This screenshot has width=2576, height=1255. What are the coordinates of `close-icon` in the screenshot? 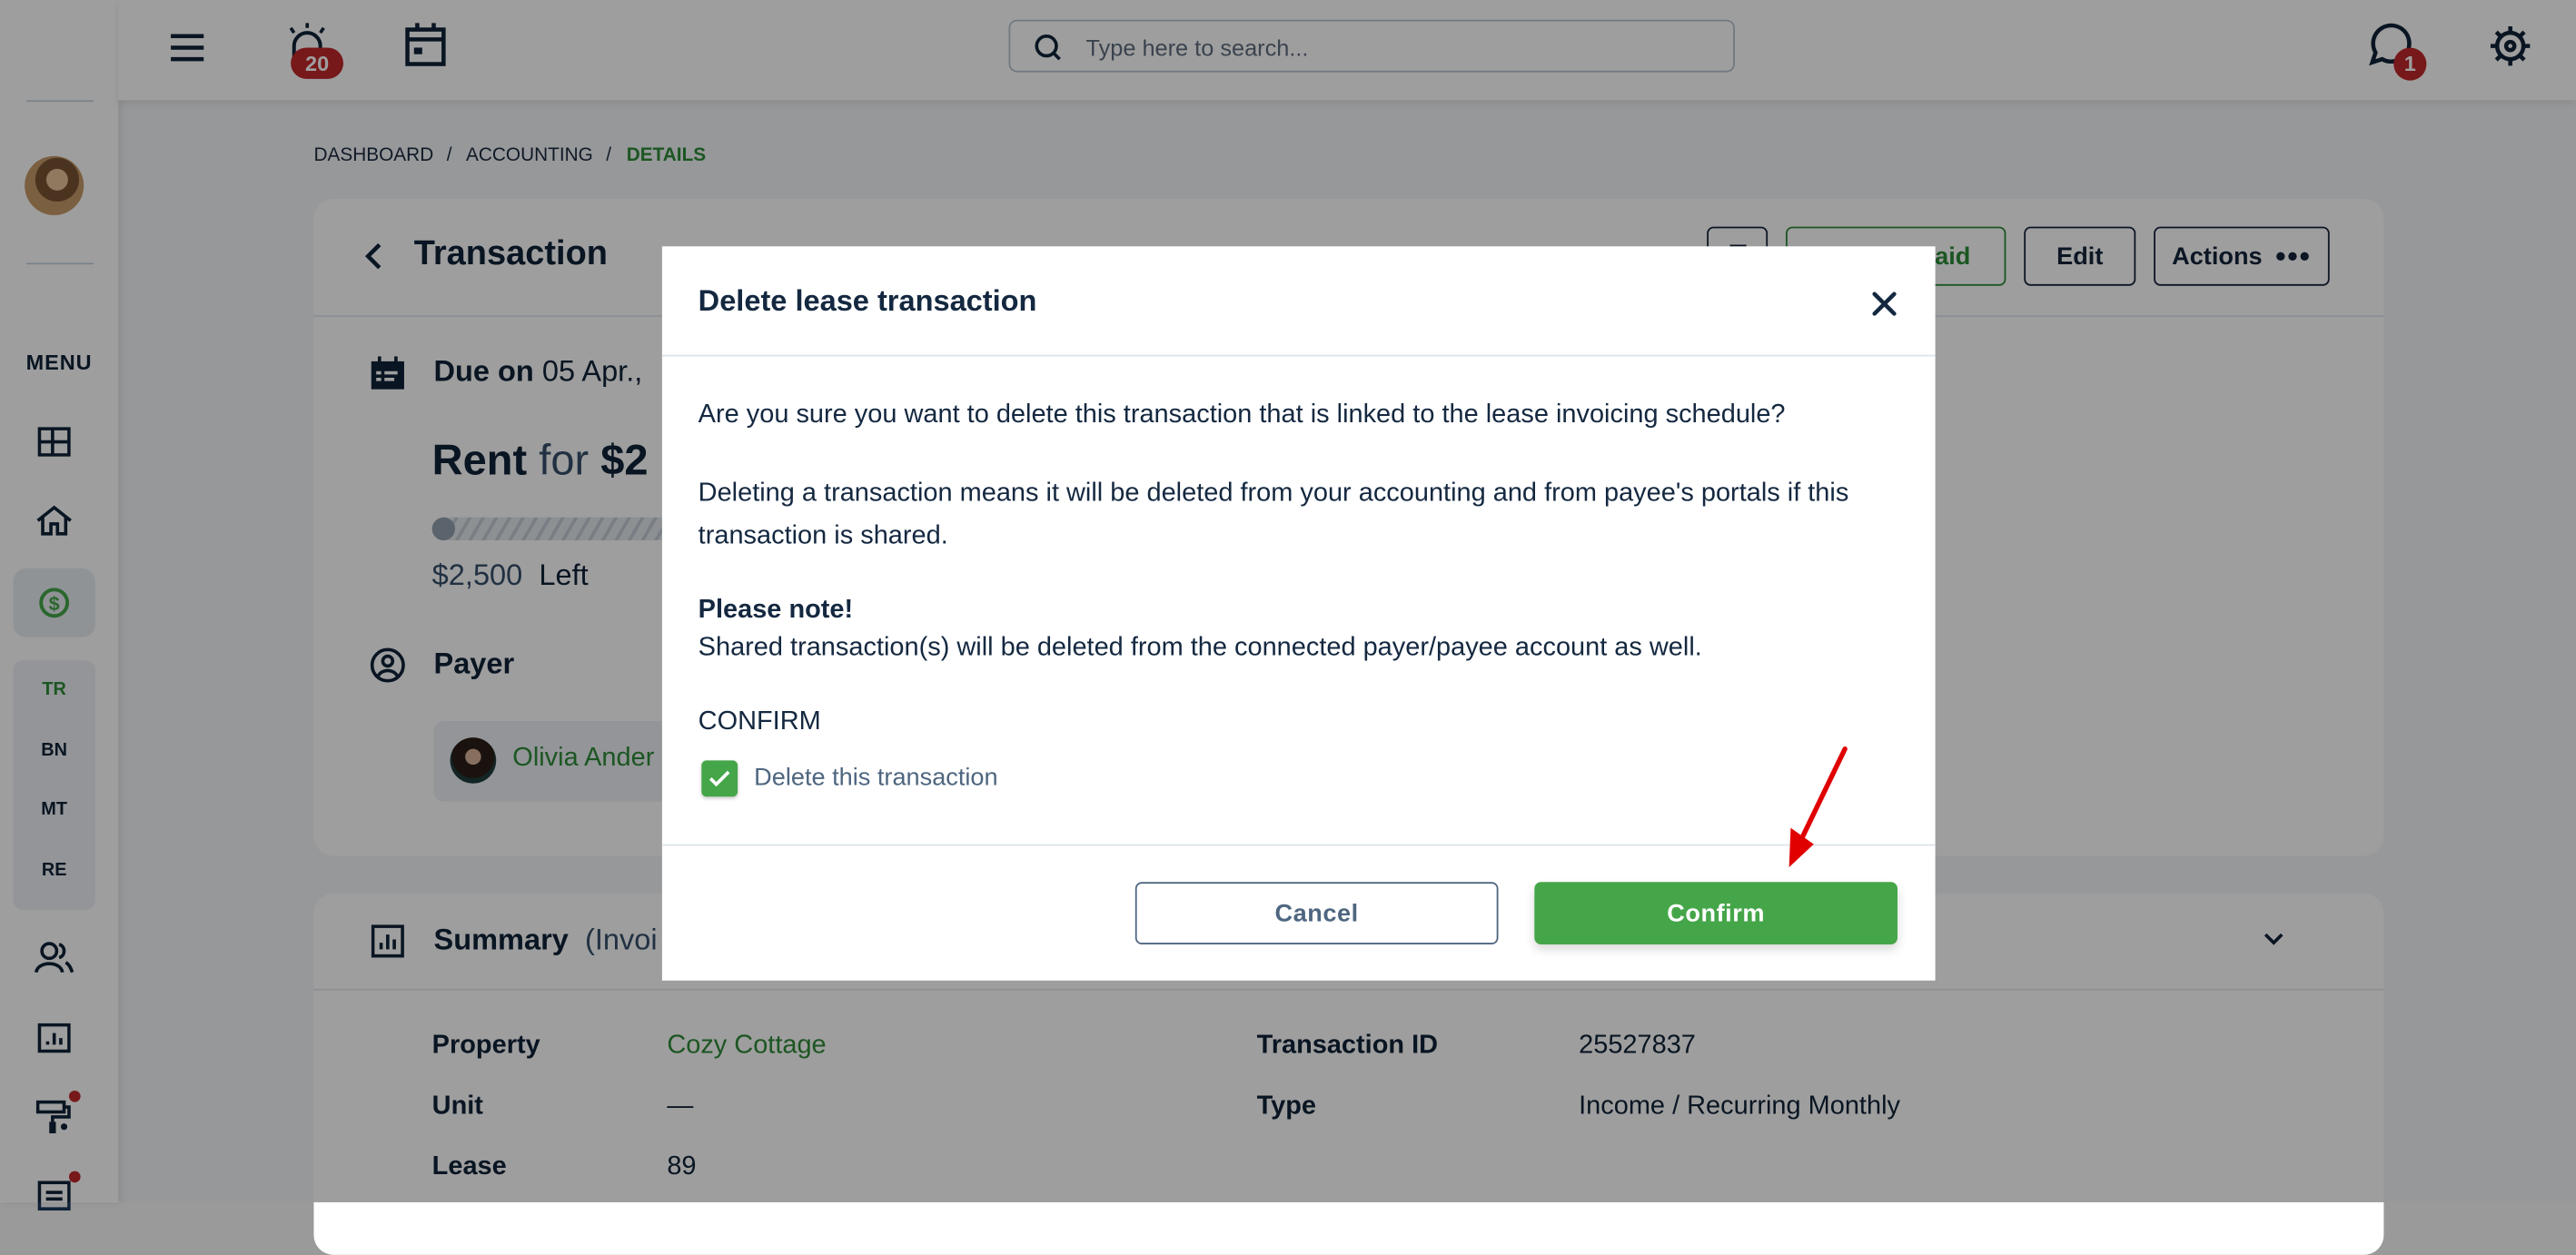 It's located at (1884, 304).